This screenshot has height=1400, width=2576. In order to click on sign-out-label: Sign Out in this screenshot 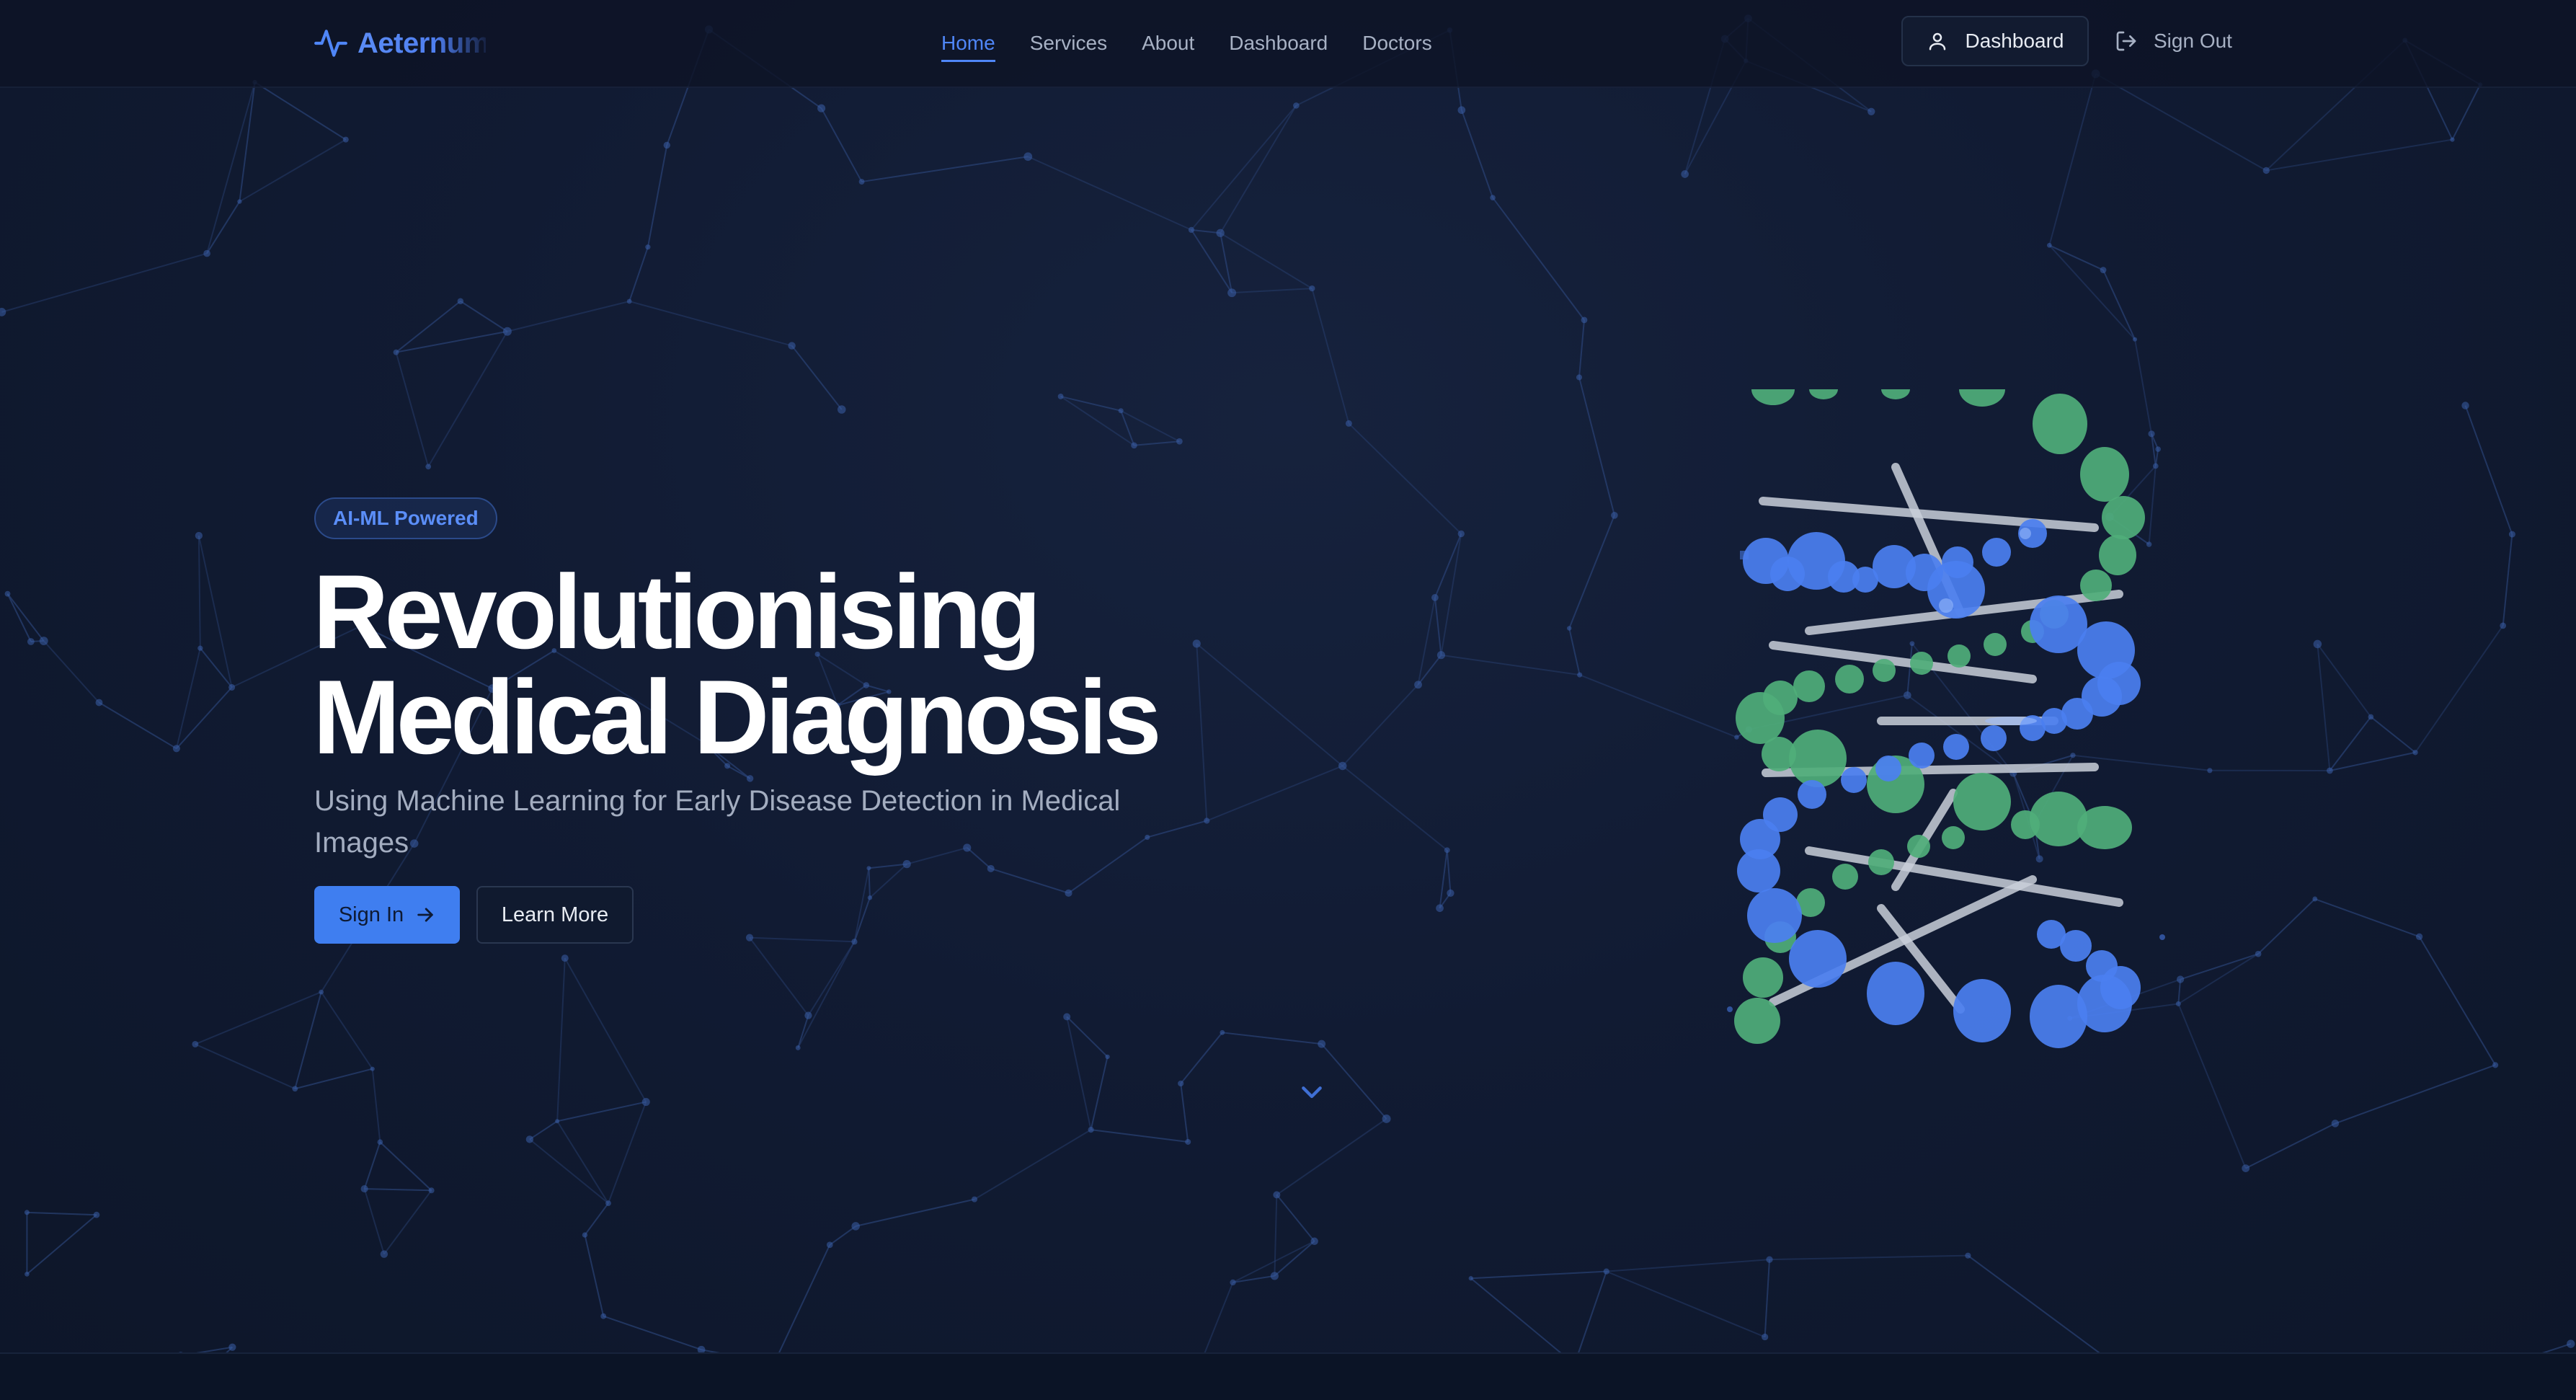, I will do `click(2193, 41)`.